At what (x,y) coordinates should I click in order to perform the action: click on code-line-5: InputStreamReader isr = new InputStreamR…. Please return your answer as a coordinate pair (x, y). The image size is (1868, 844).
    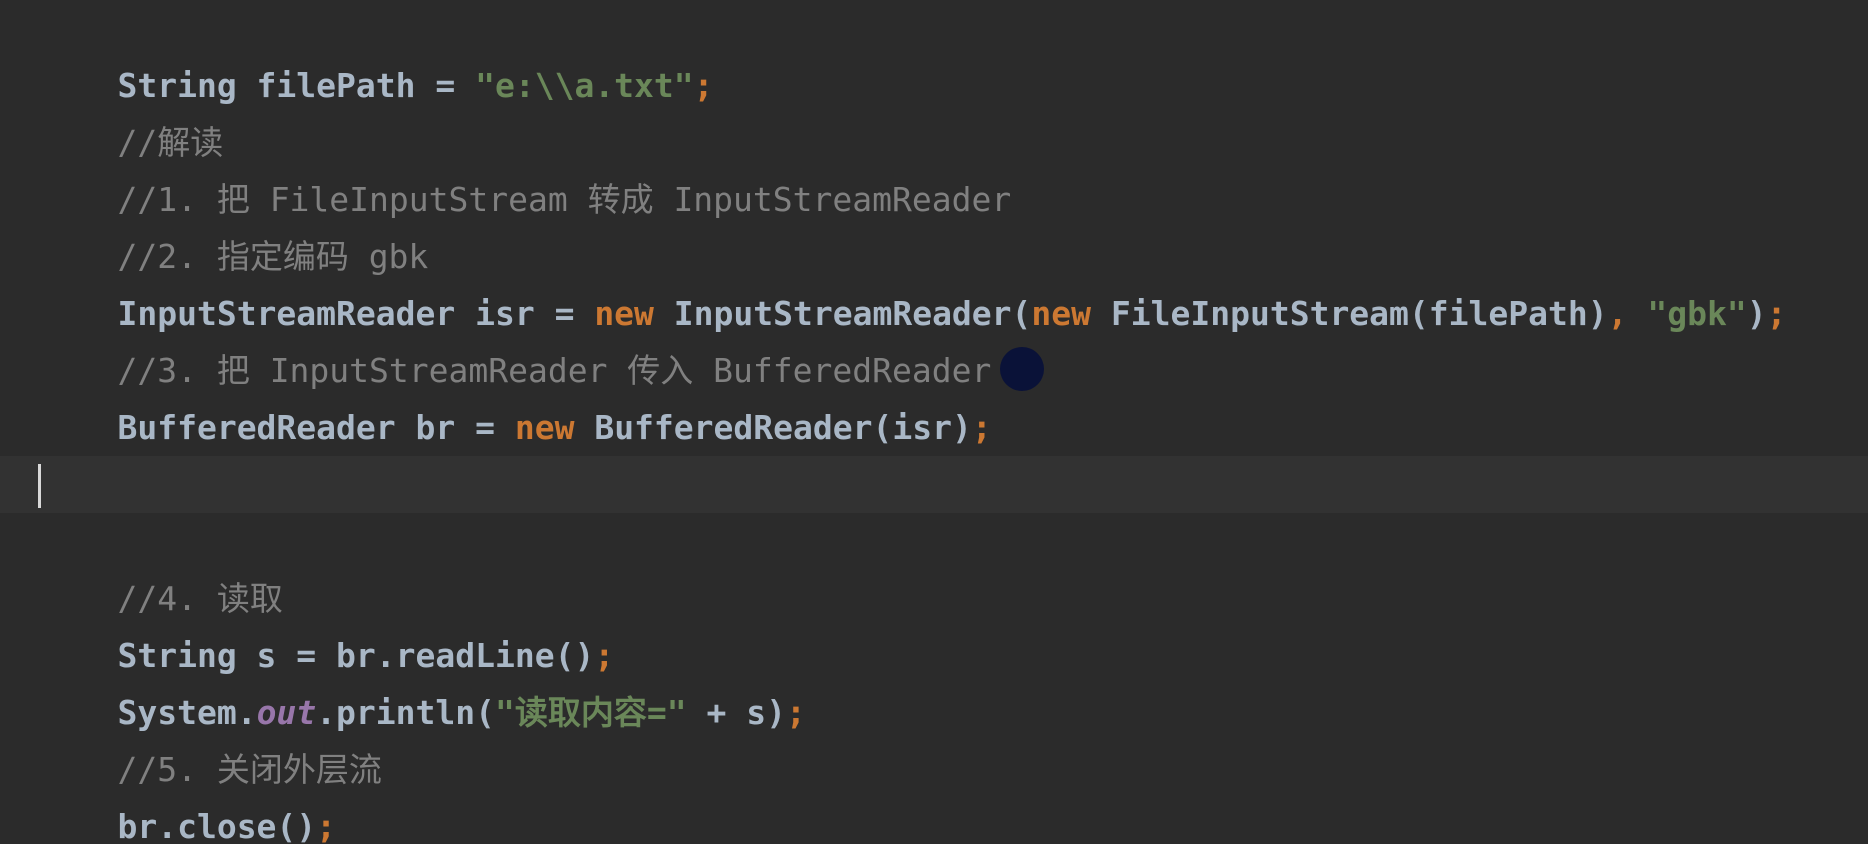
    Looking at the image, I should click on (934, 280).